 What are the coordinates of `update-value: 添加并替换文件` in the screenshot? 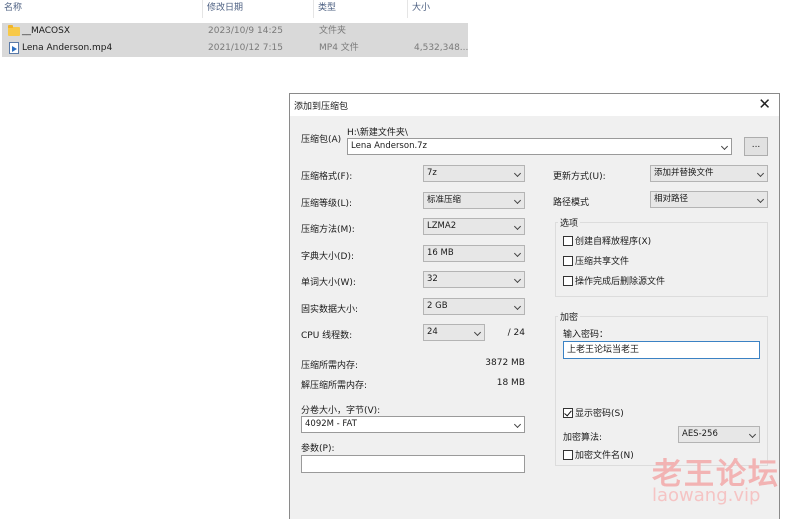 It's located at (684, 173).